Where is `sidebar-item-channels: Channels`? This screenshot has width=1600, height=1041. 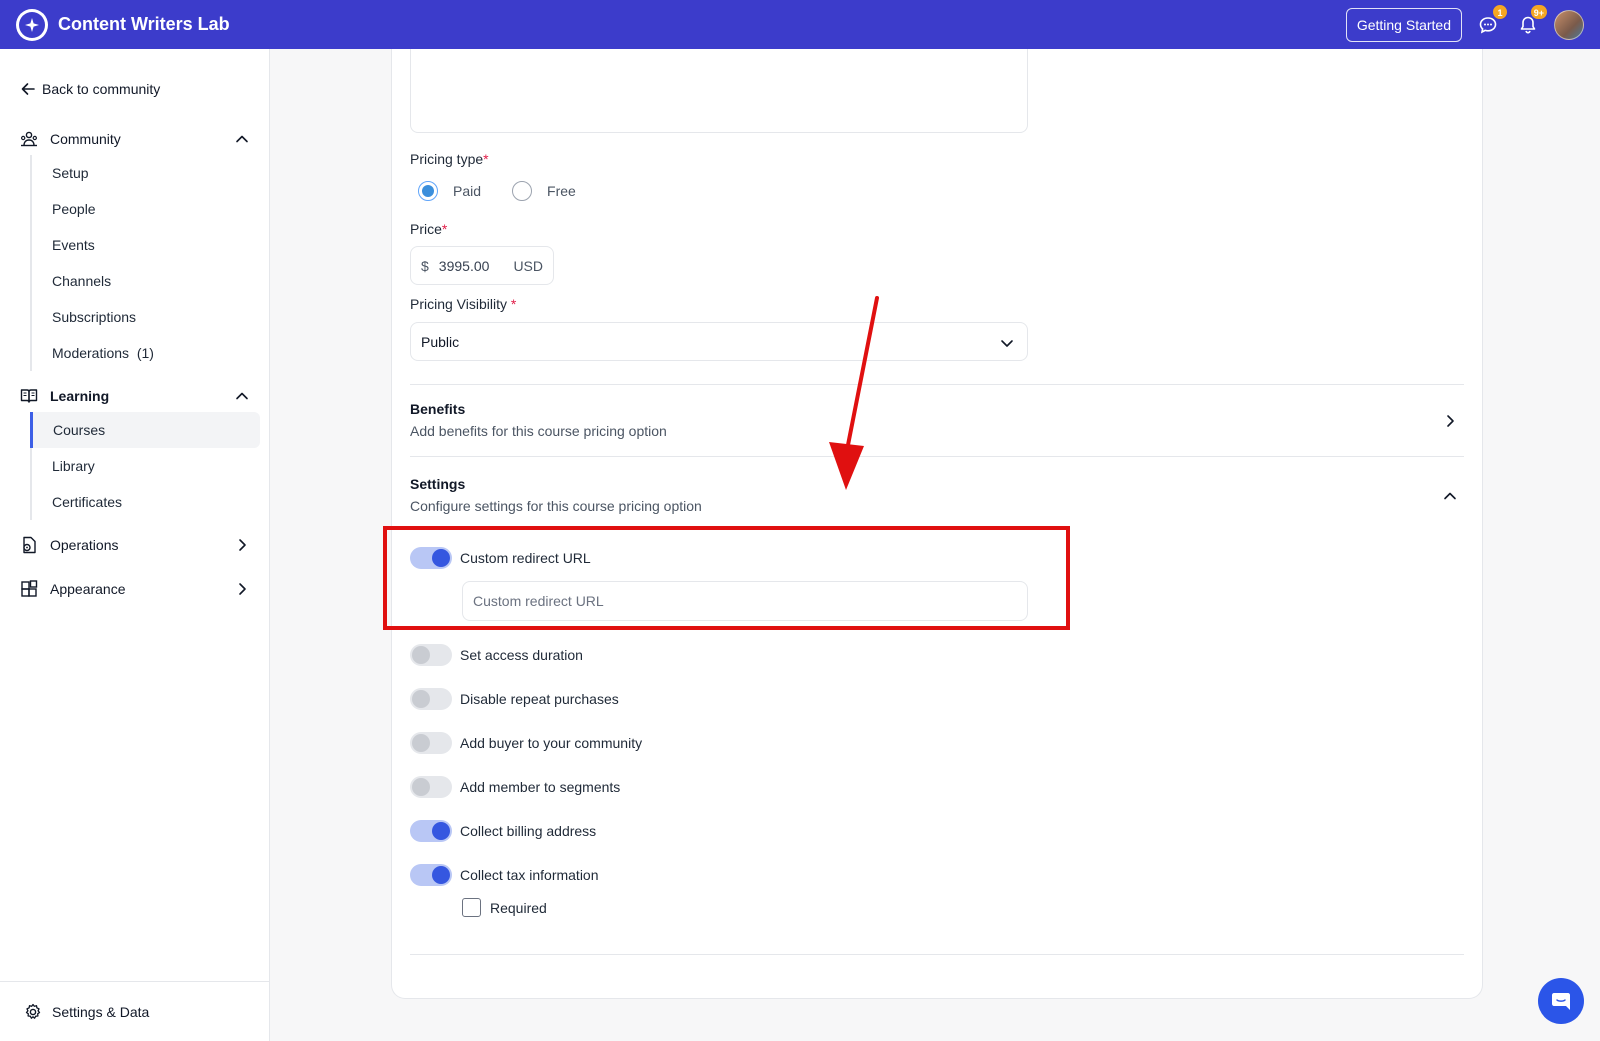 sidebar-item-channels: Channels is located at coordinates (145, 281).